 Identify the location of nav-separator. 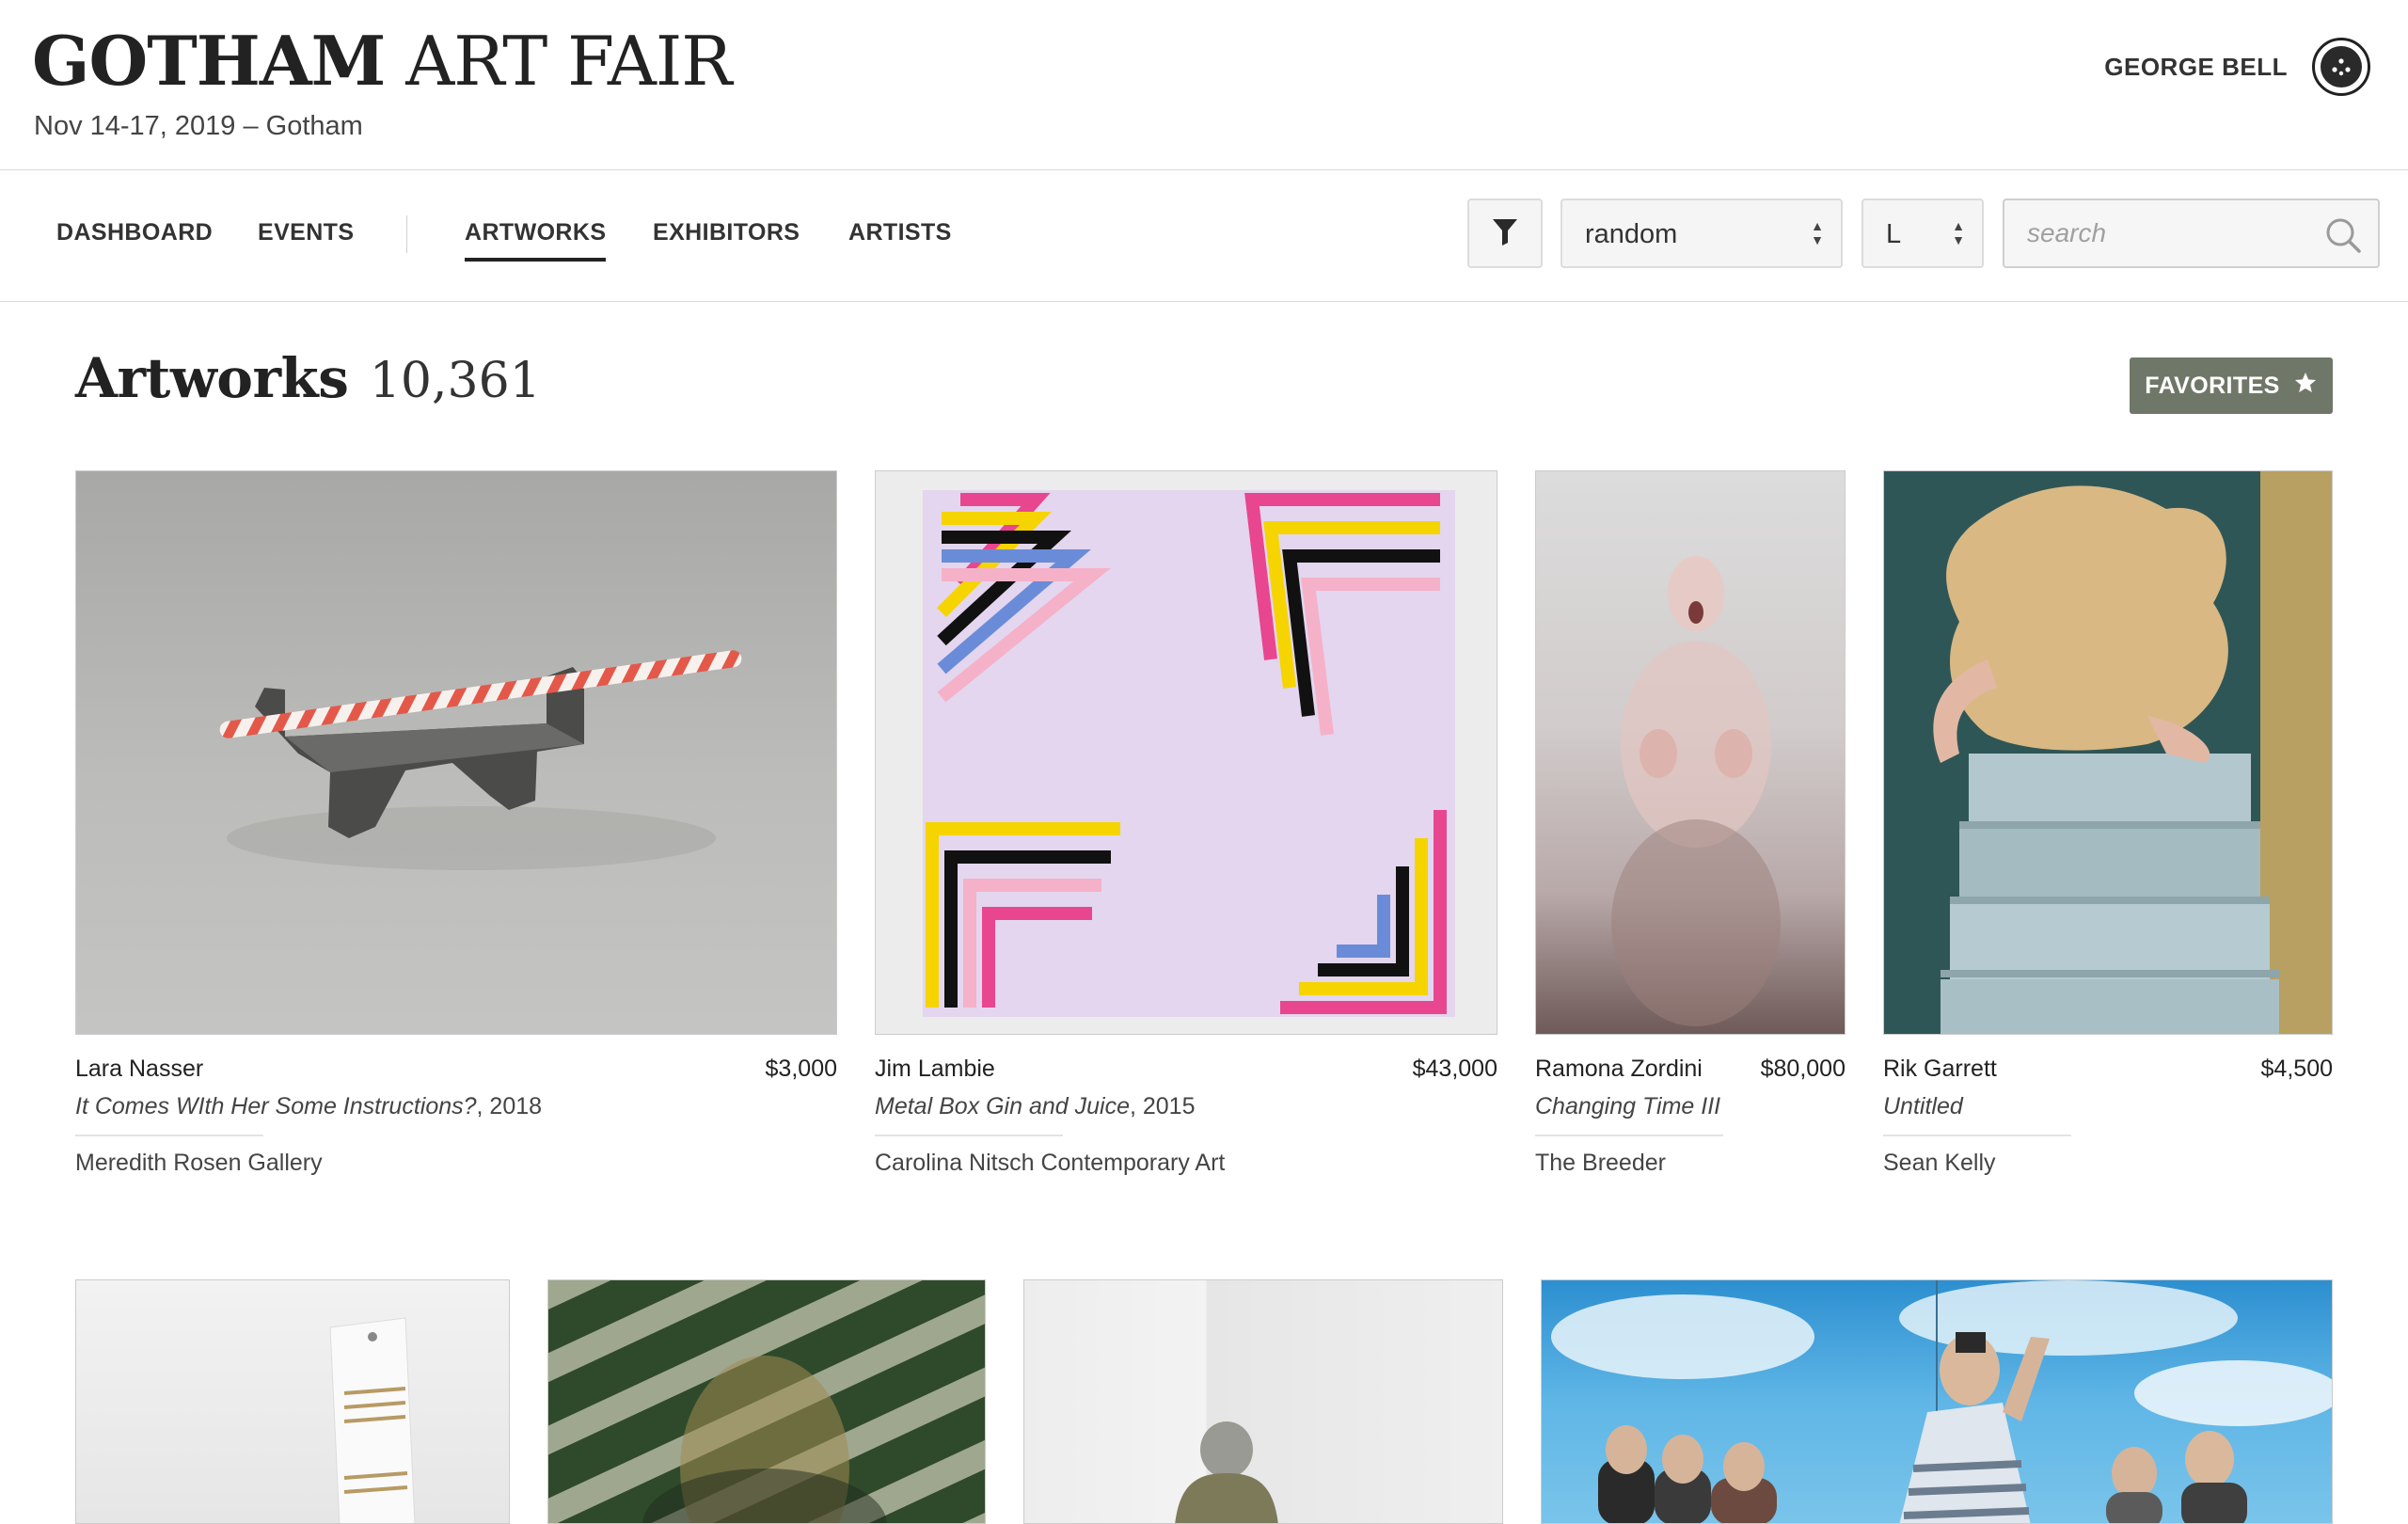
(407, 234).